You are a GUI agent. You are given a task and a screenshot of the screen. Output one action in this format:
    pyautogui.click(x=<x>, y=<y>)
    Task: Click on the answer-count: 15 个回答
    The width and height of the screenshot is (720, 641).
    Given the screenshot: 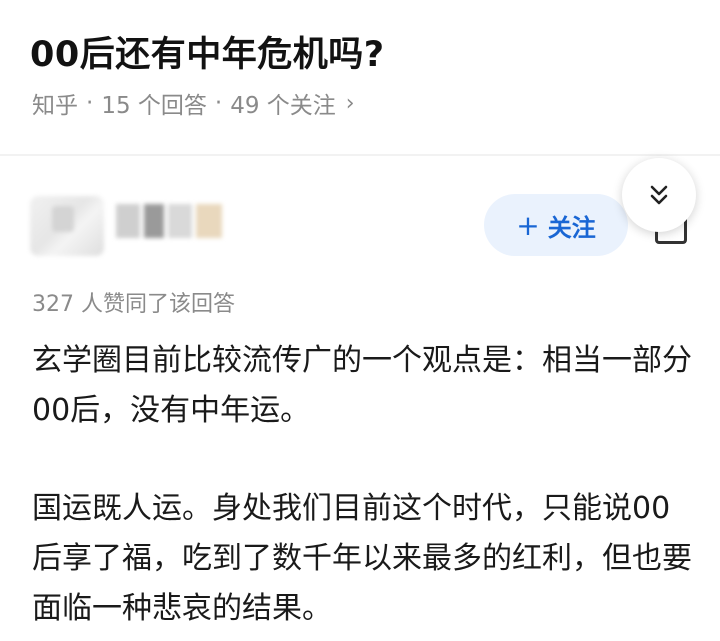 What is the action you would take?
    pyautogui.click(x=154, y=106)
    